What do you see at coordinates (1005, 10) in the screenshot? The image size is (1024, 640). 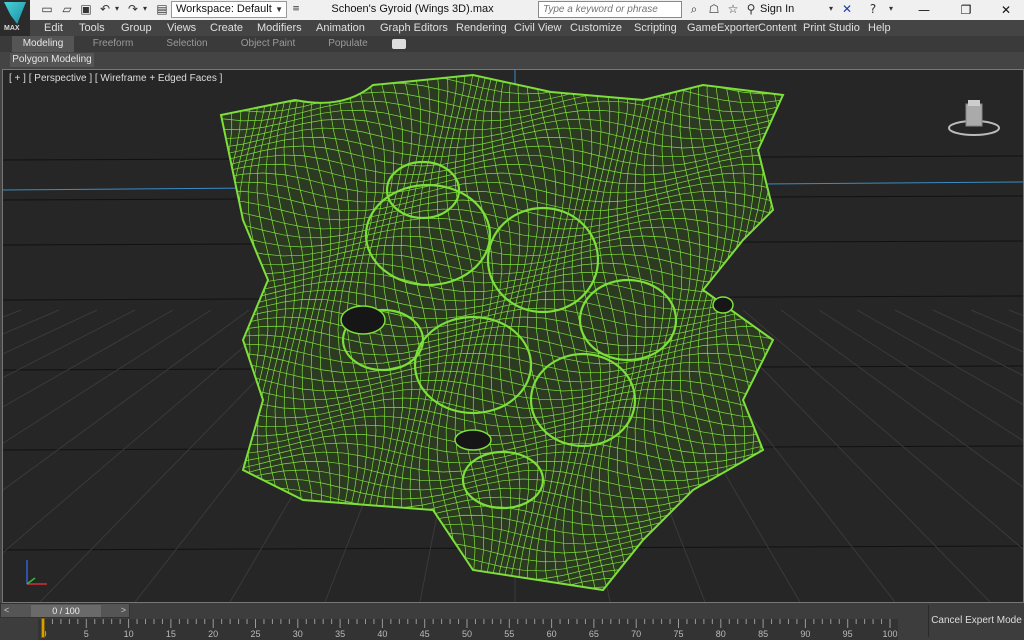 I see `close-button: ✕` at bounding box center [1005, 10].